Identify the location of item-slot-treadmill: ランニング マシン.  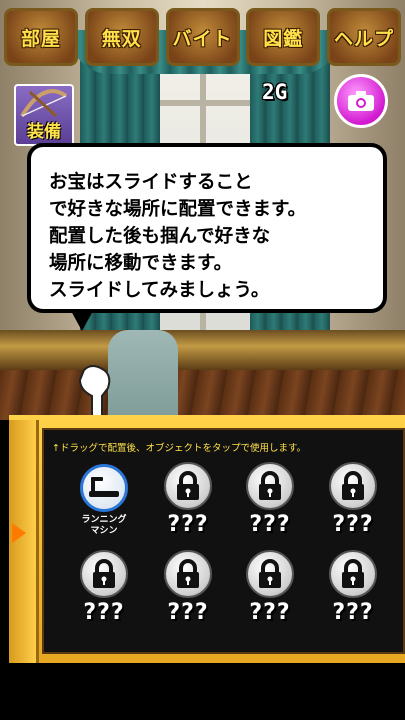
(104, 500).